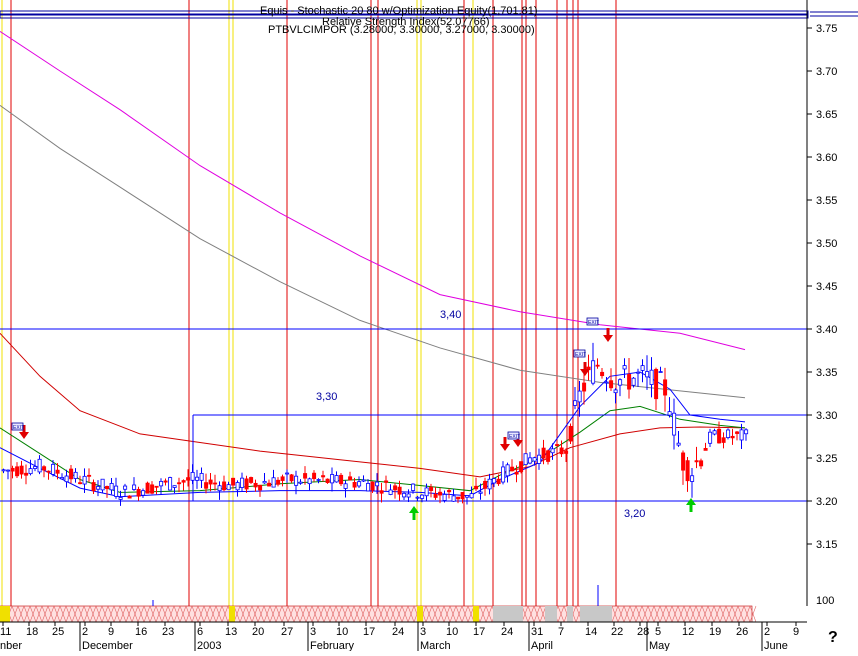 The width and height of the screenshot is (858, 656). What do you see at coordinates (833, 637) in the screenshot?
I see `help-icon: ?` at bounding box center [833, 637].